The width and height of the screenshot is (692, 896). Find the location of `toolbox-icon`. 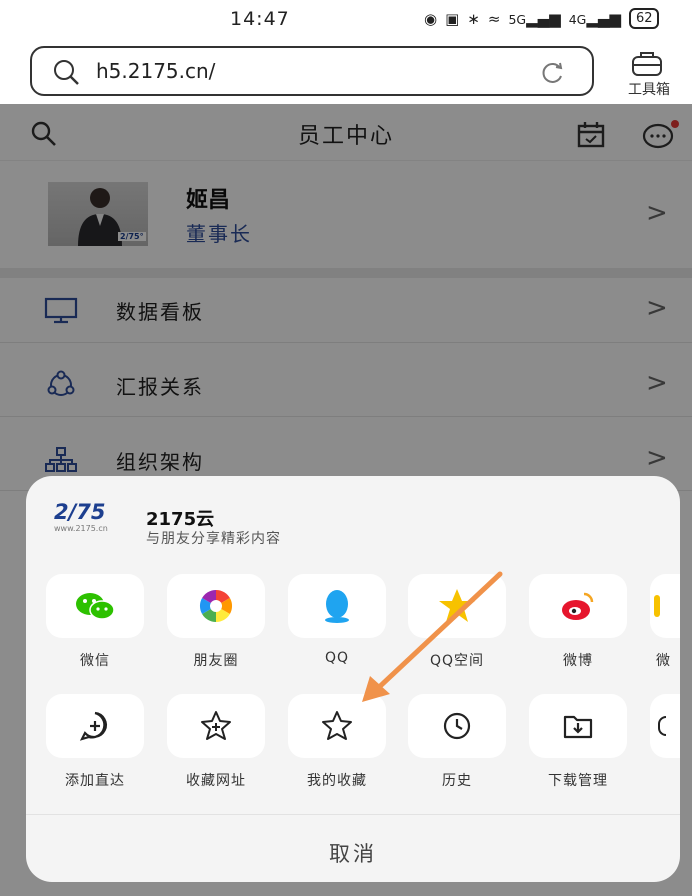

toolbox-icon is located at coordinates (647, 64).